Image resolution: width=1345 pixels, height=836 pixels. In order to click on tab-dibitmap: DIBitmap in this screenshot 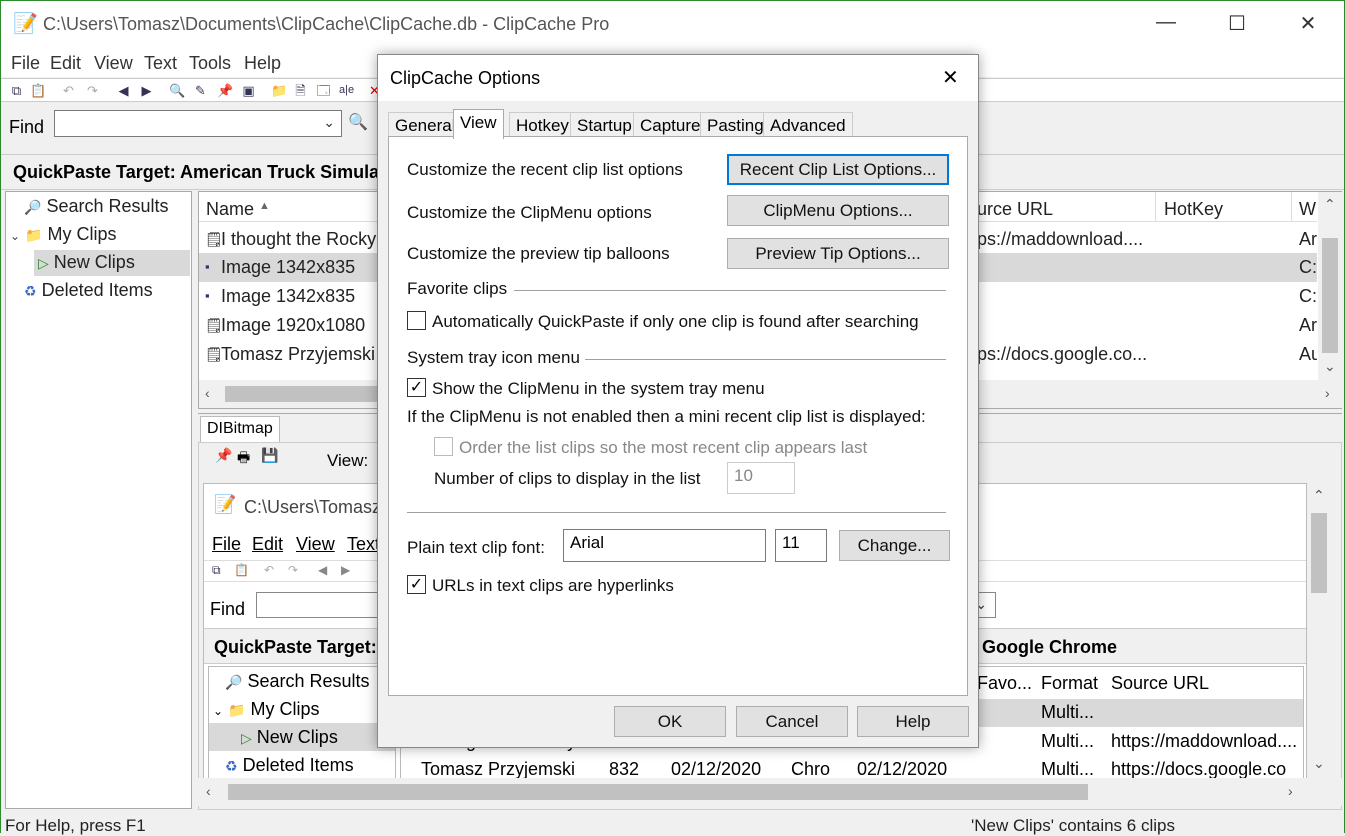, I will do `click(240, 429)`.